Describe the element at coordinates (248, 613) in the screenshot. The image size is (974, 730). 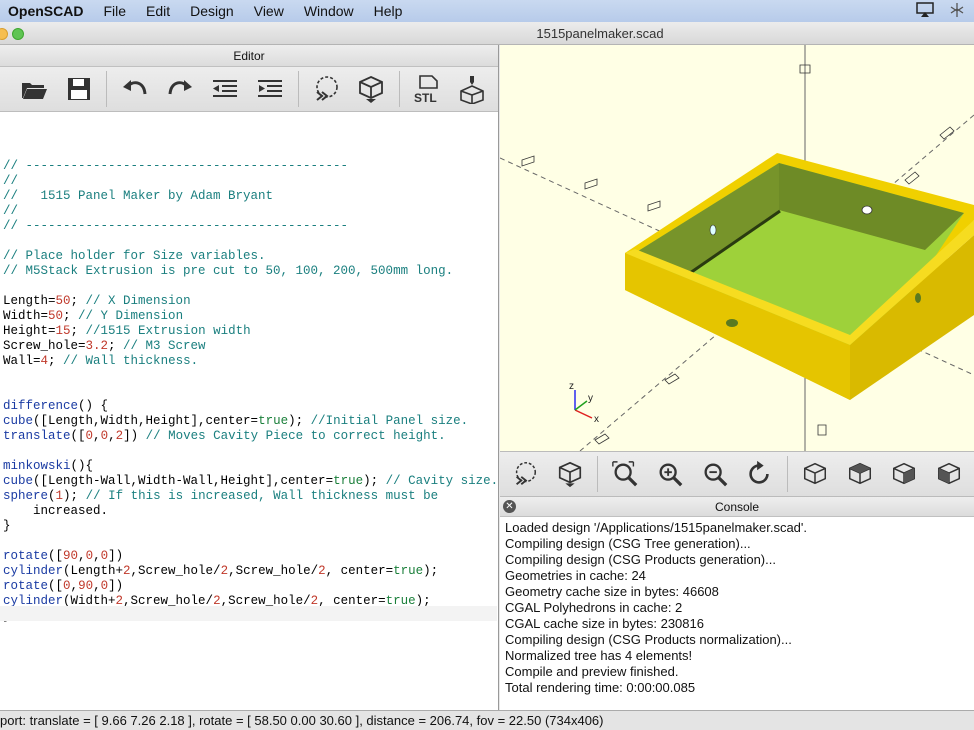
I see `current-line-highlight` at that location.